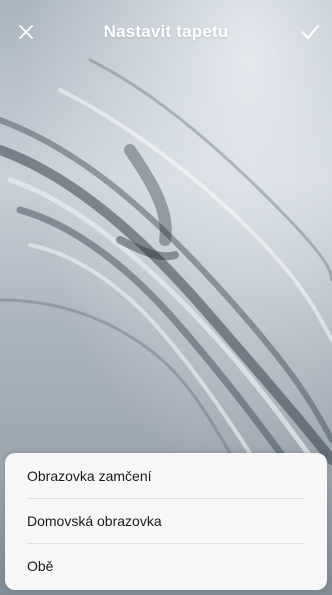 The image size is (332, 595). I want to click on option-home-screen: Domovská obrazovka, so click(166, 520).